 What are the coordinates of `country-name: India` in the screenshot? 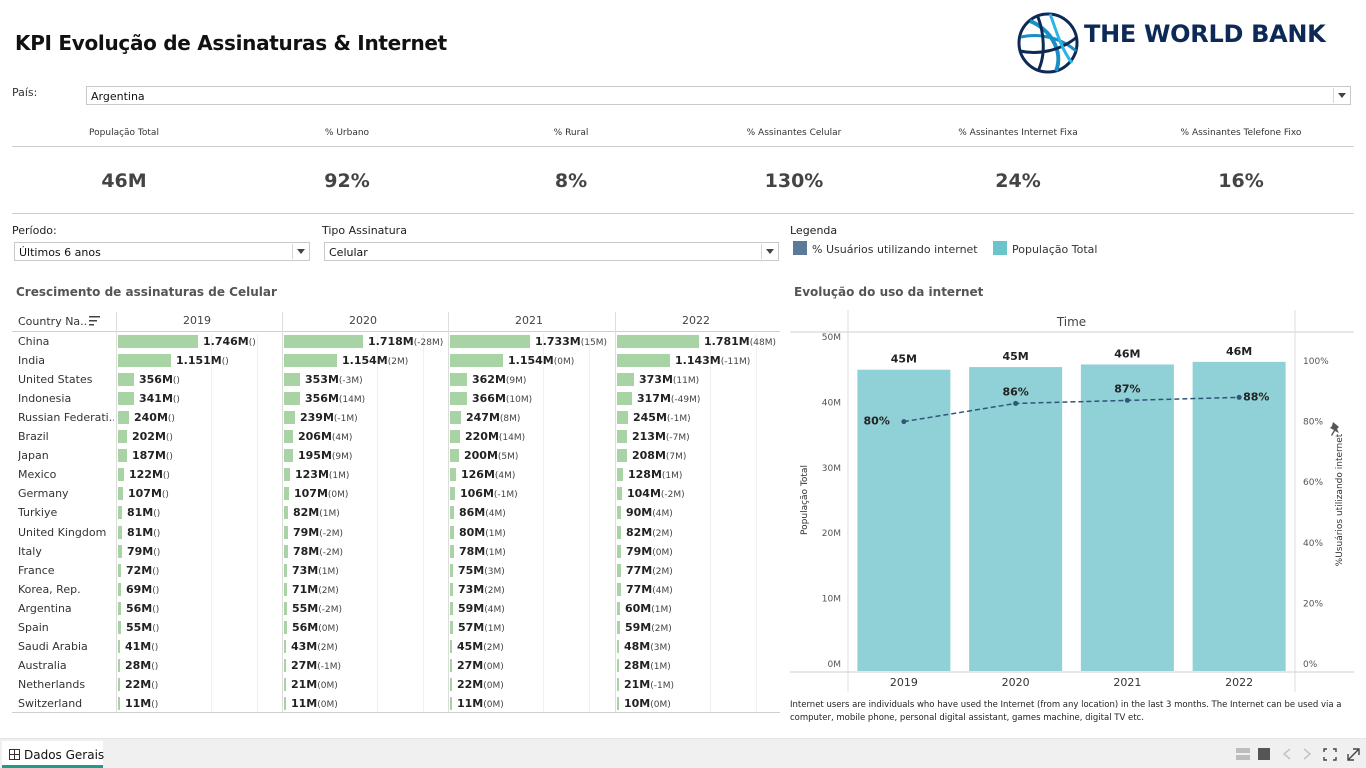 It's located at (66, 360).